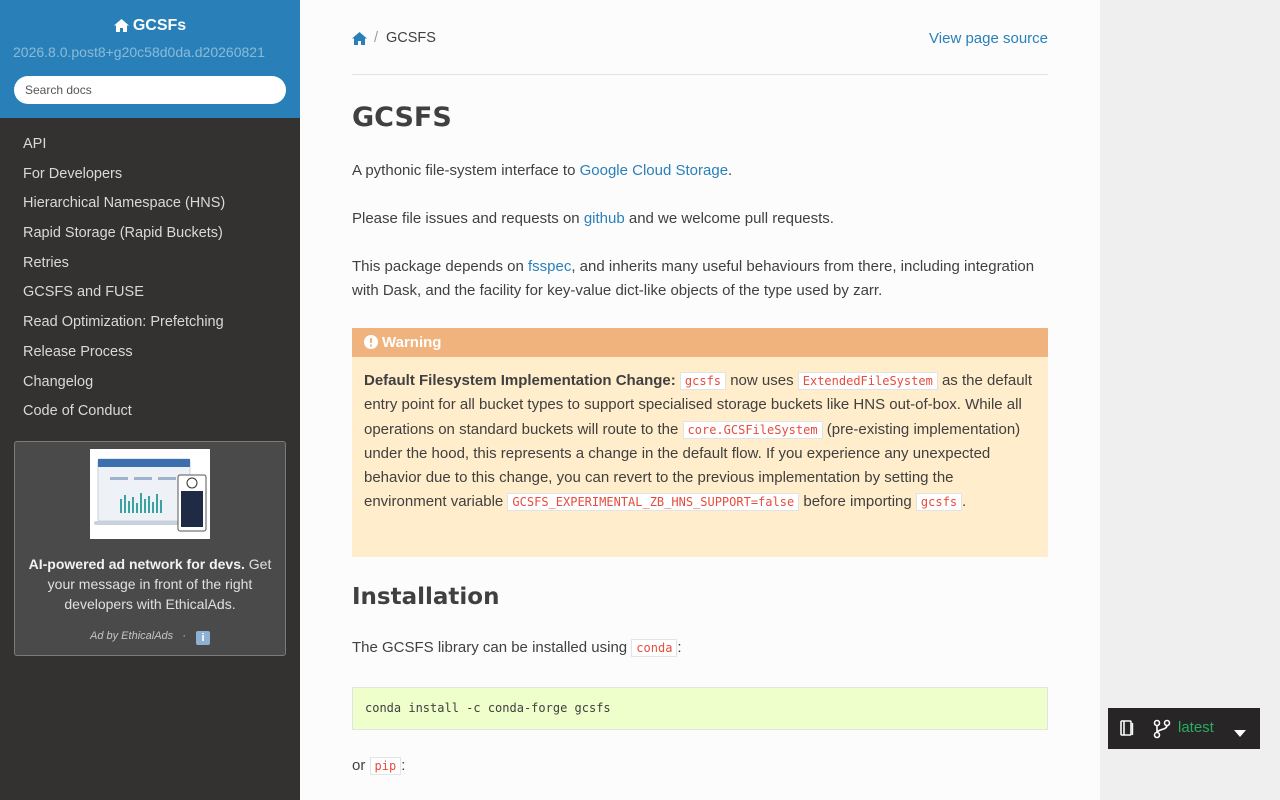  Describe the element at coordinates (385, 766) in the screenshot. I see `inline-code: pip` at that location.